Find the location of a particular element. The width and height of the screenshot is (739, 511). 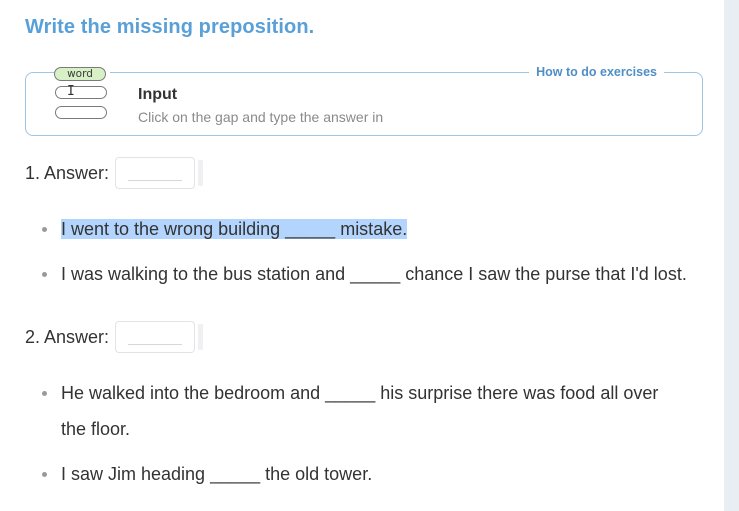

answer-label-2: 2. Answer: is located at coordinates (67, 337).